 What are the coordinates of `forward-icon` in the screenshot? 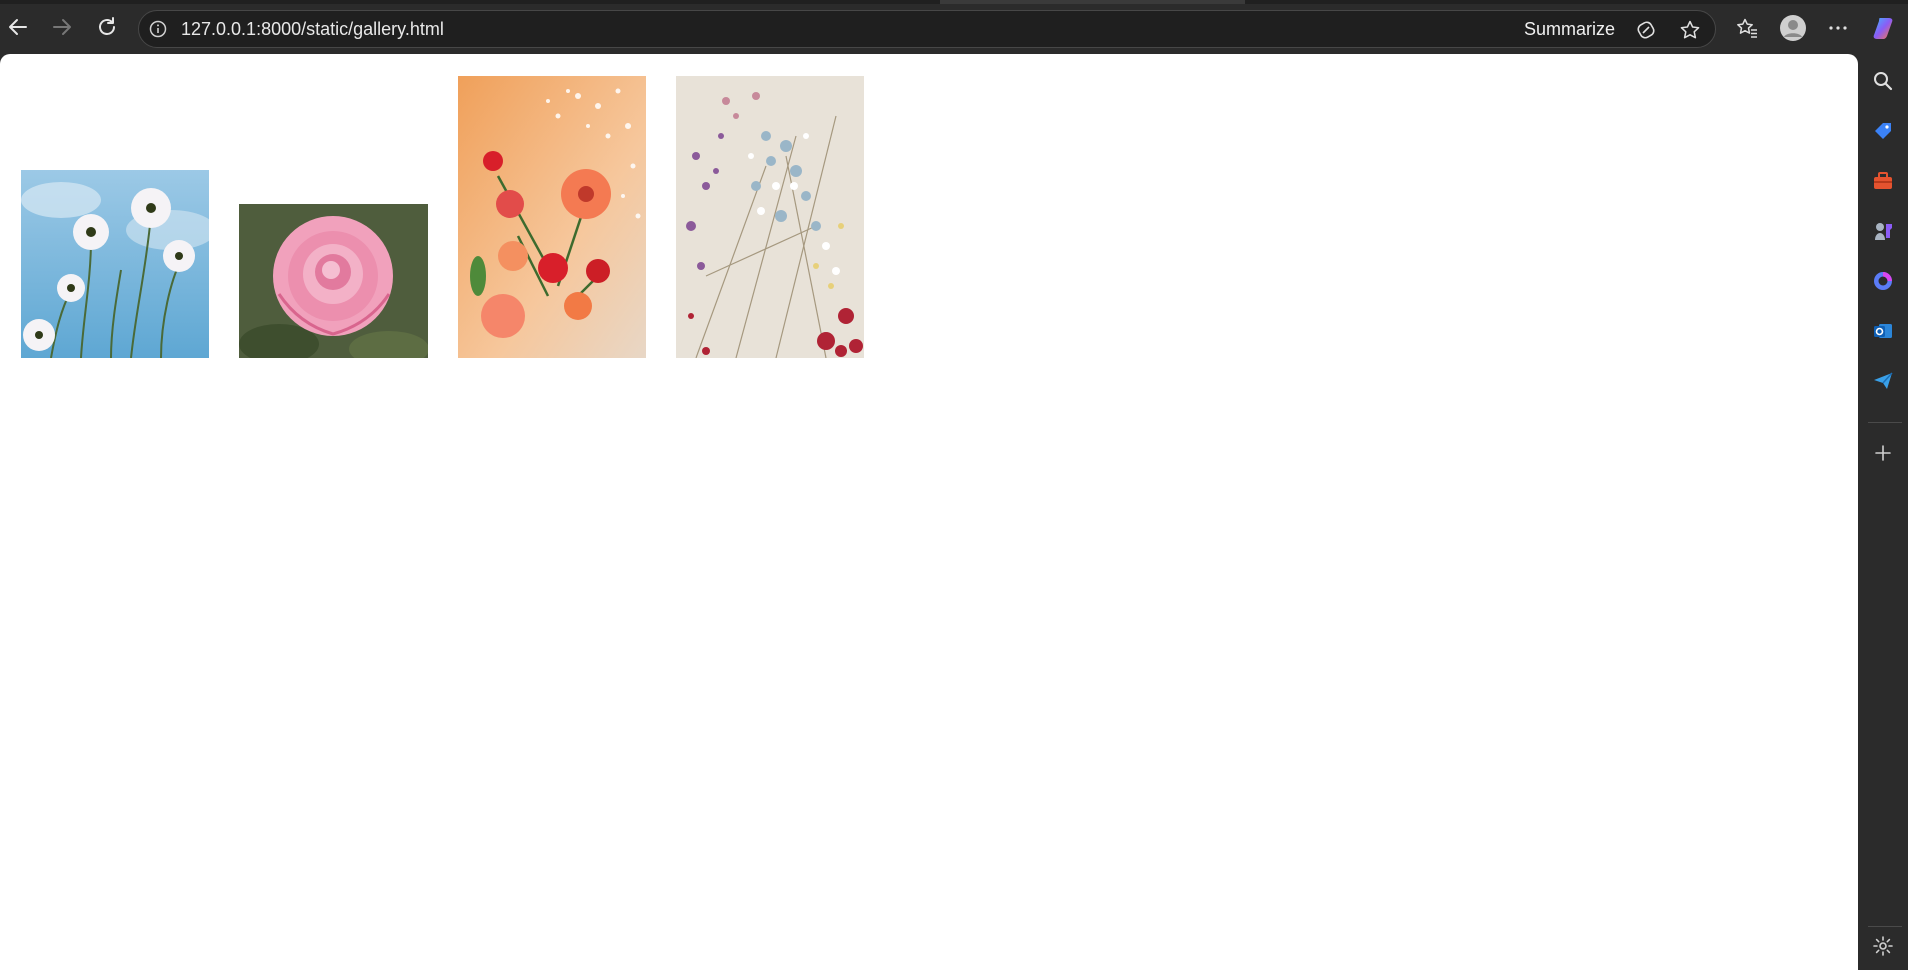 It's located at (62, 27).